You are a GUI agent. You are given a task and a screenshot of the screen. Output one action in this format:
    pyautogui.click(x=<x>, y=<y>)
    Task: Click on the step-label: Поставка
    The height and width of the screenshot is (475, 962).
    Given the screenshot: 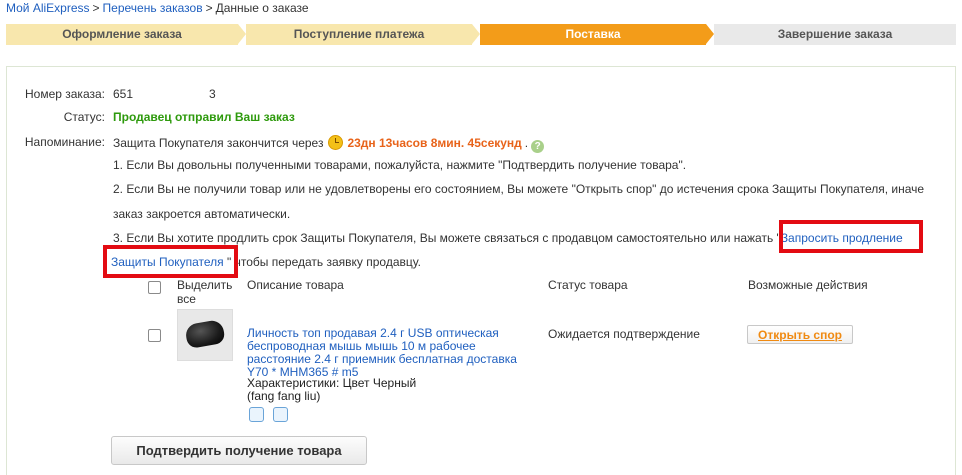 What is the action you would take?
    pyautogui.click(x=593, y=34)
    